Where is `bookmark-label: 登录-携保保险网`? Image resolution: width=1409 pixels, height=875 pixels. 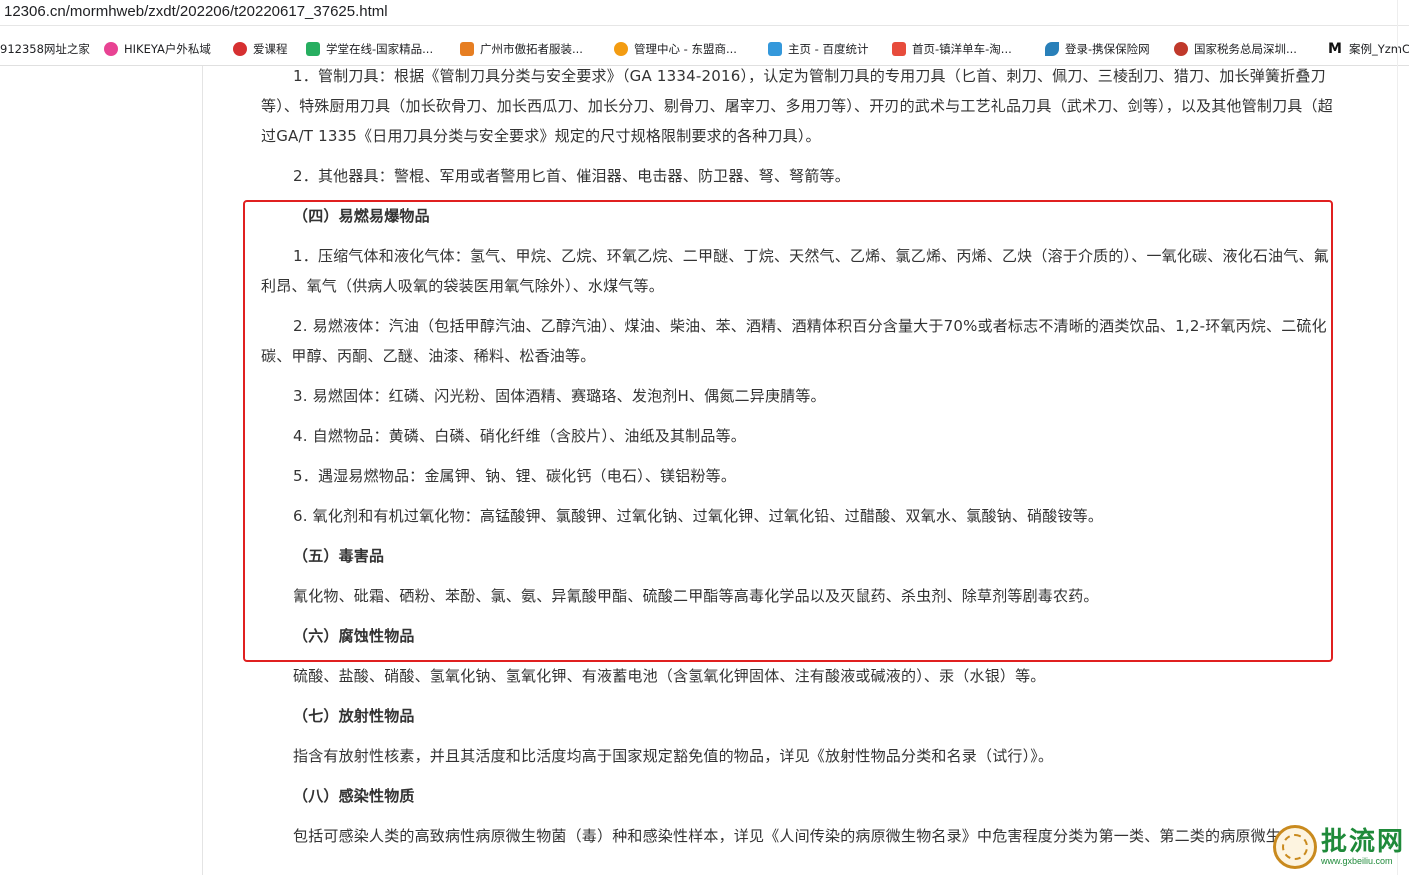
bookmark-label: 登录-携保保险网 is located at coordinates (1107, 49).